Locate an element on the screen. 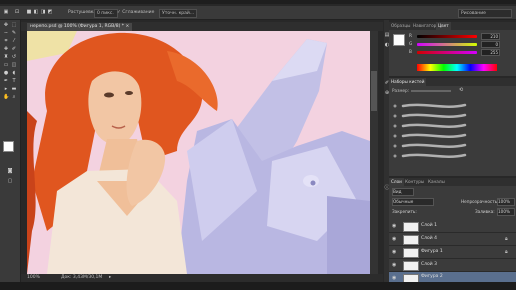  tab-channels: Каналы is located at coordinates (436, 182).